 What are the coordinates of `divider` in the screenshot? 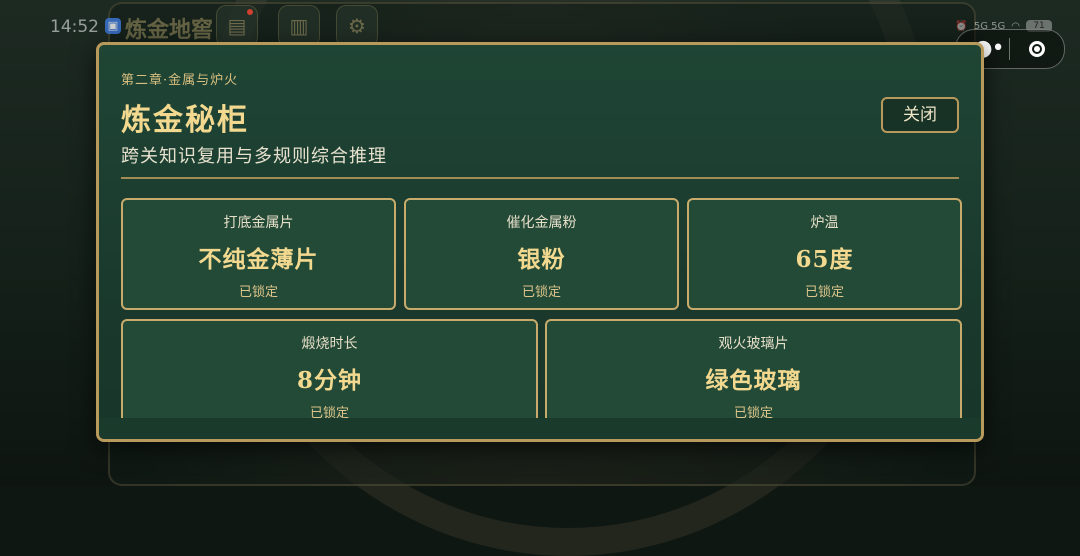 It's located at (540, 178).